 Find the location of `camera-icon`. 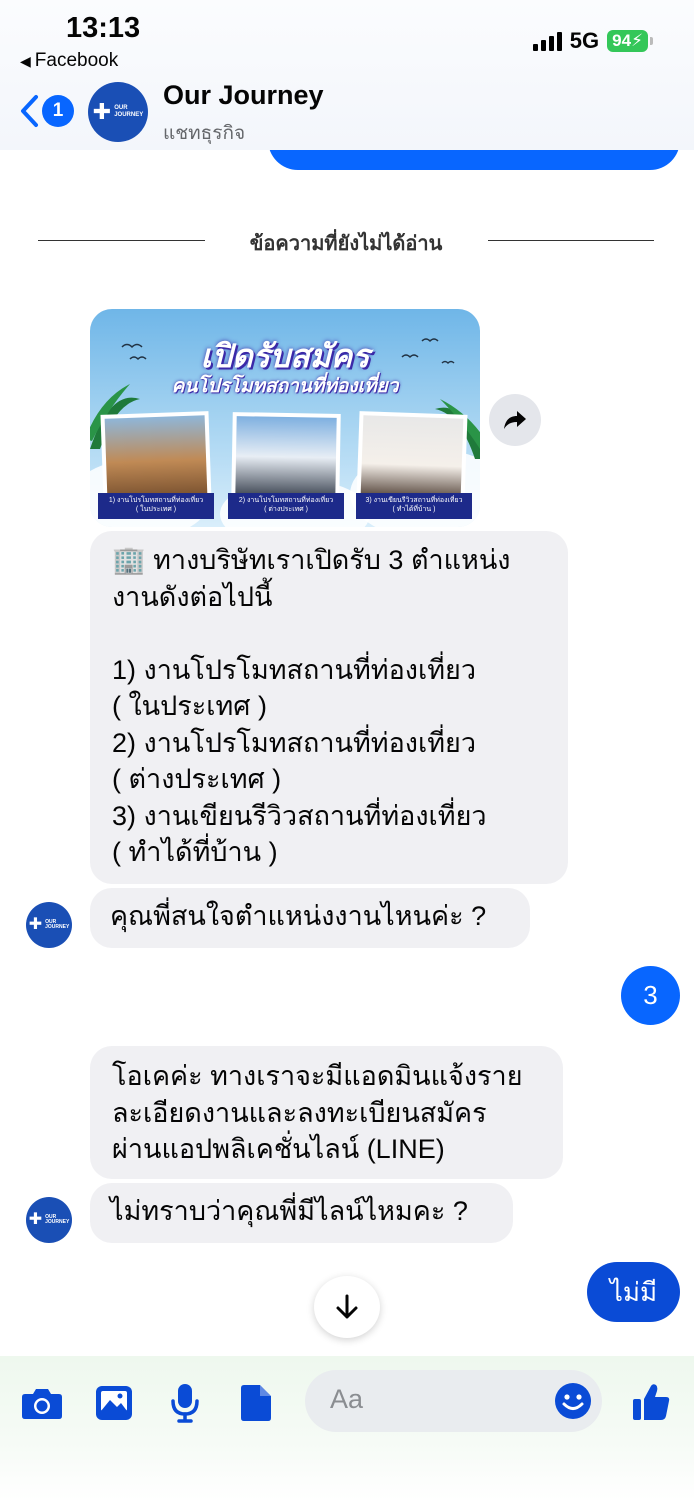

camera-icon is located at coordinates (42, 1404).